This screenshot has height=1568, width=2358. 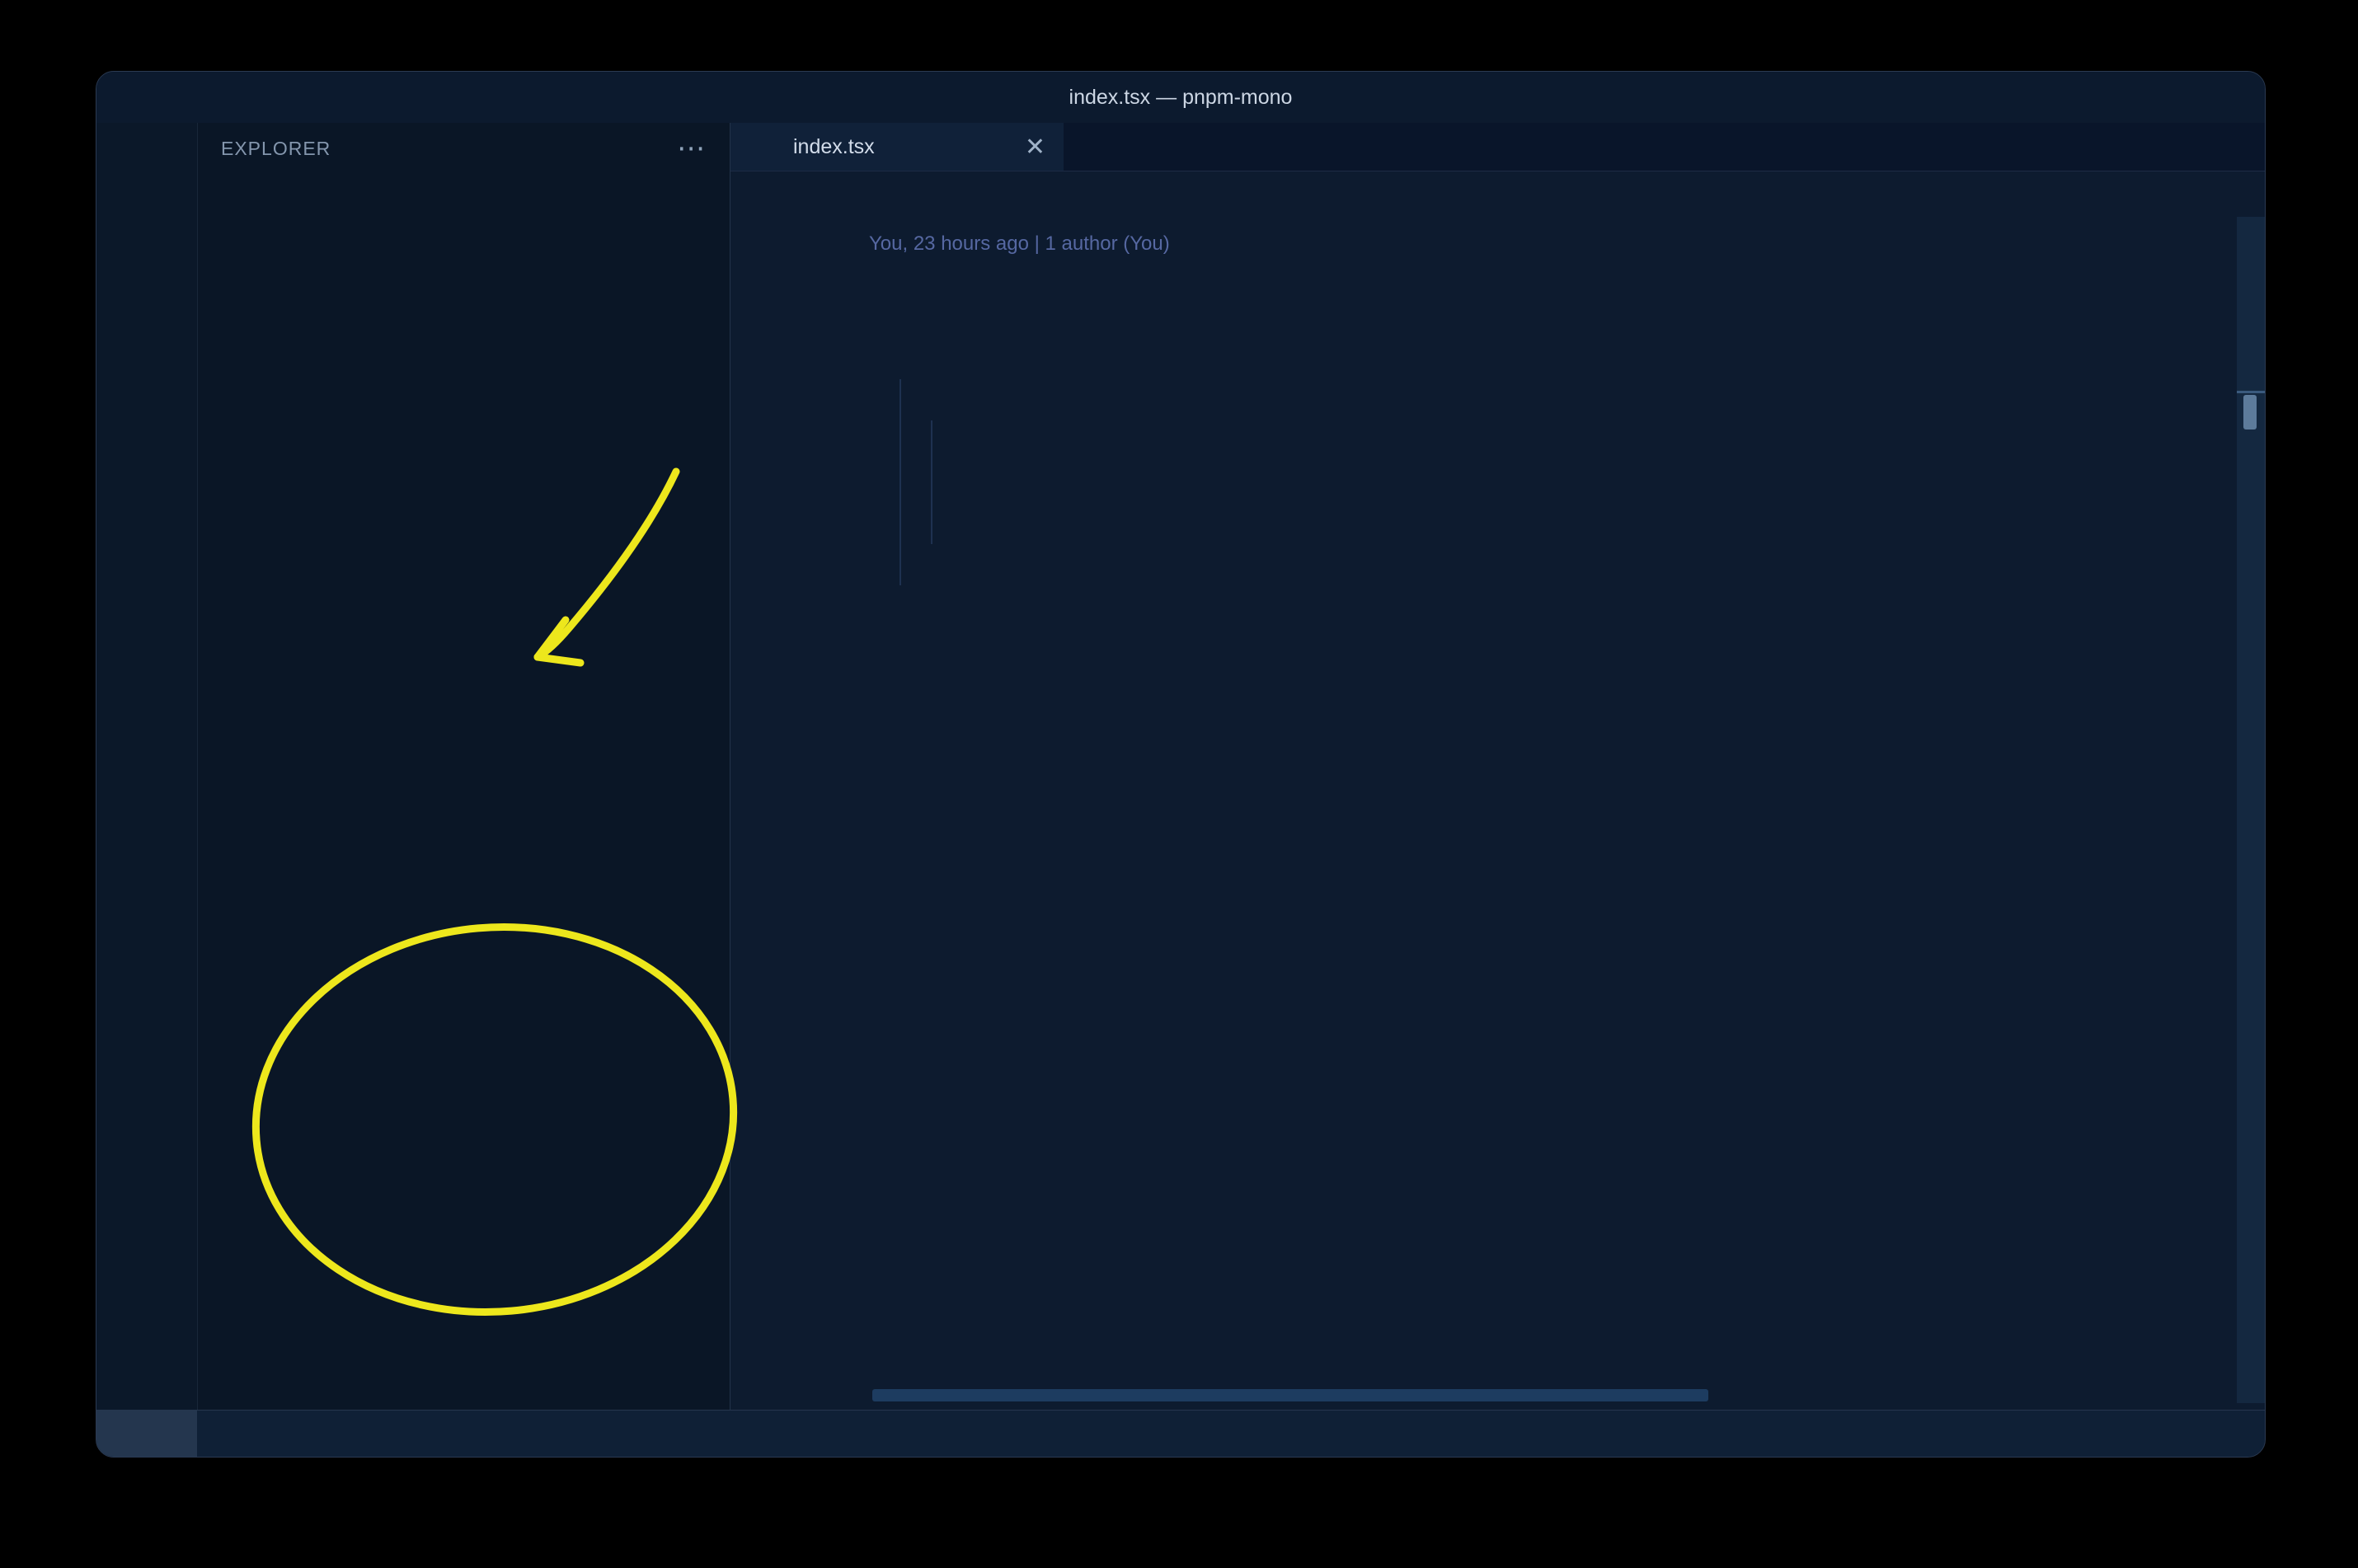 I want to click on title-bar: index.tsx — pnpm-mono, so click(x=1180, y=97).